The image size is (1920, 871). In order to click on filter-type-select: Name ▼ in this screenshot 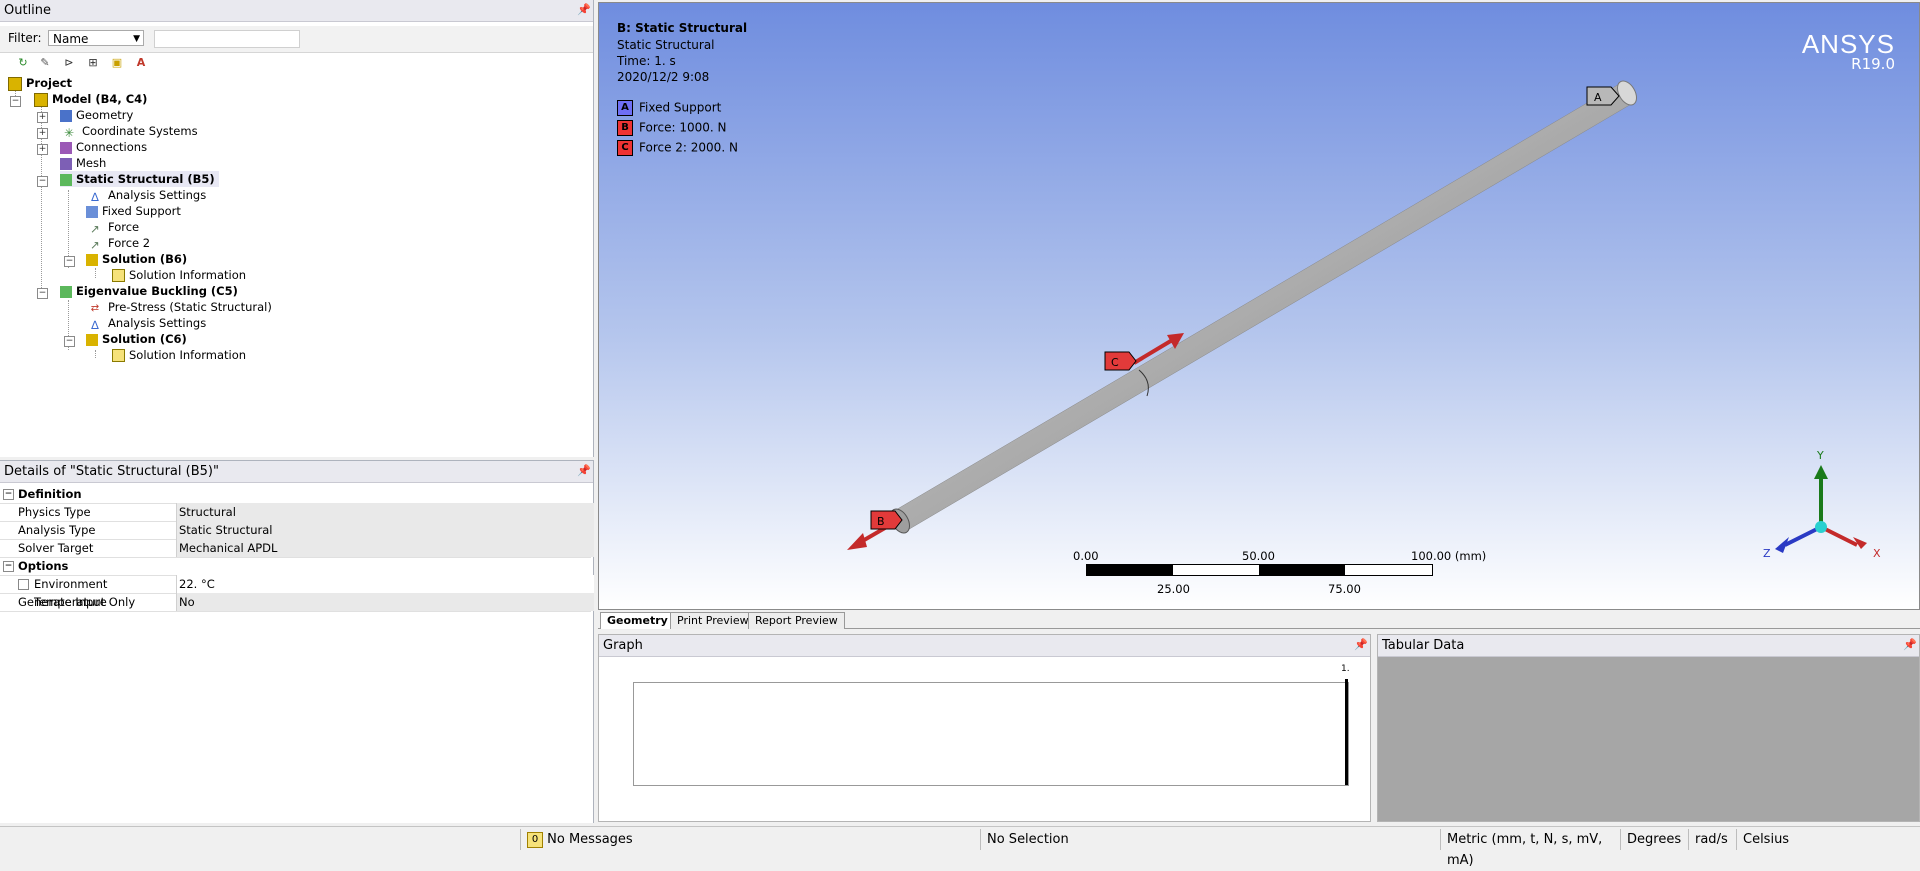, I will do `click(96, 38)`.